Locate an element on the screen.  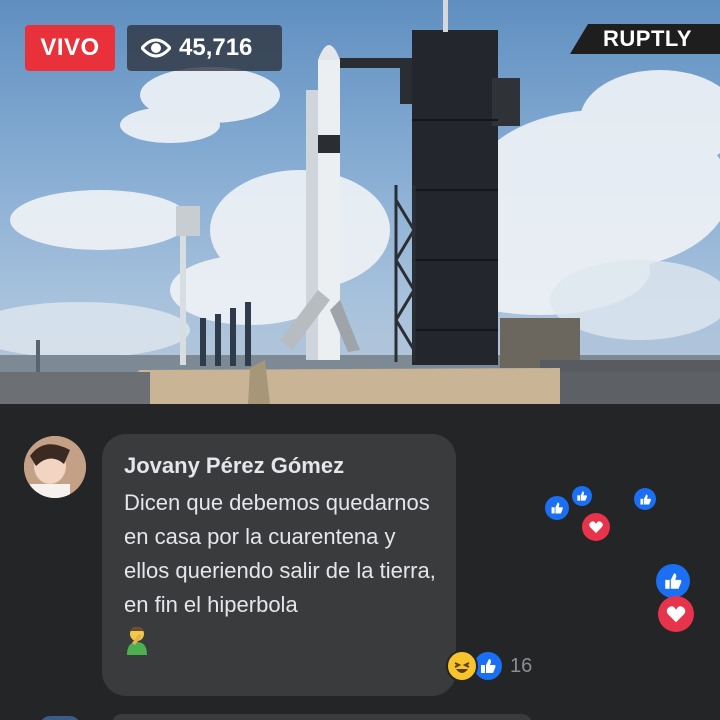
watermark-text: RUPTLY is located at coordinates (647, 38).